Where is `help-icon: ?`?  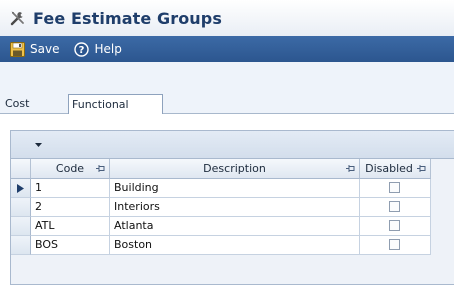
help-icon: ? is located at coordinates (81, 49).